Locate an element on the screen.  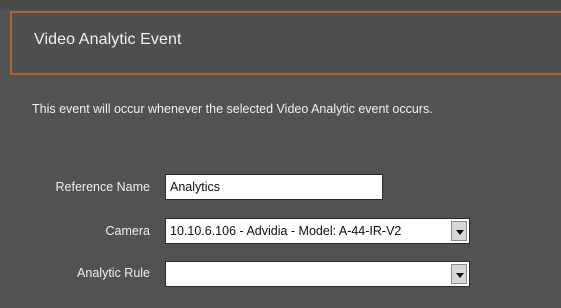
panel-top-shade is located at coordinates (280, 5).